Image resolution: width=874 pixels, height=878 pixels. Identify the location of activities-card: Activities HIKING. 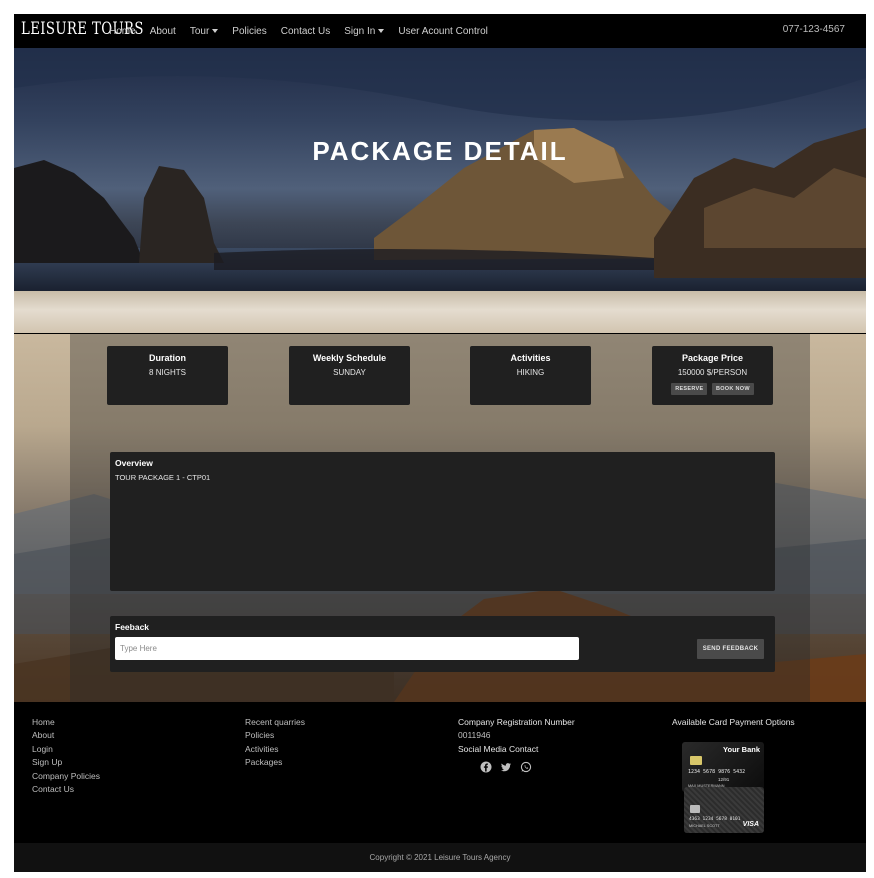
(530, 375).